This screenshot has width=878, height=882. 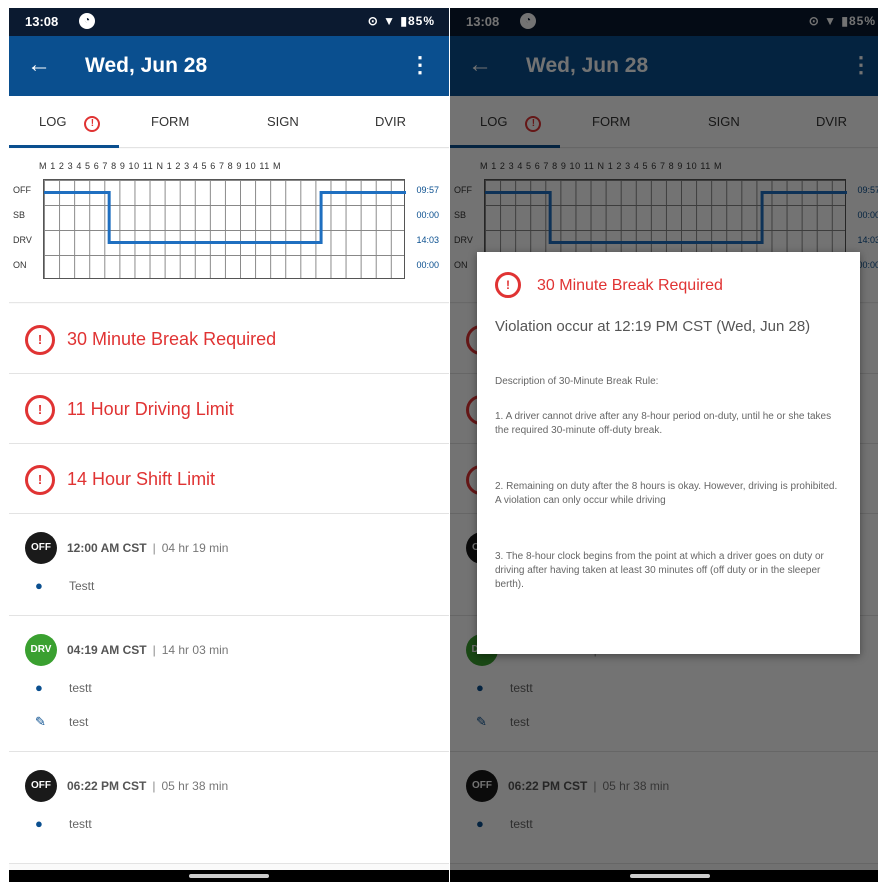 What do you see at coordinates (390, 121) in the screenshot?
I see `tab-dvir: DVIR` at bounding box center [390, 121].